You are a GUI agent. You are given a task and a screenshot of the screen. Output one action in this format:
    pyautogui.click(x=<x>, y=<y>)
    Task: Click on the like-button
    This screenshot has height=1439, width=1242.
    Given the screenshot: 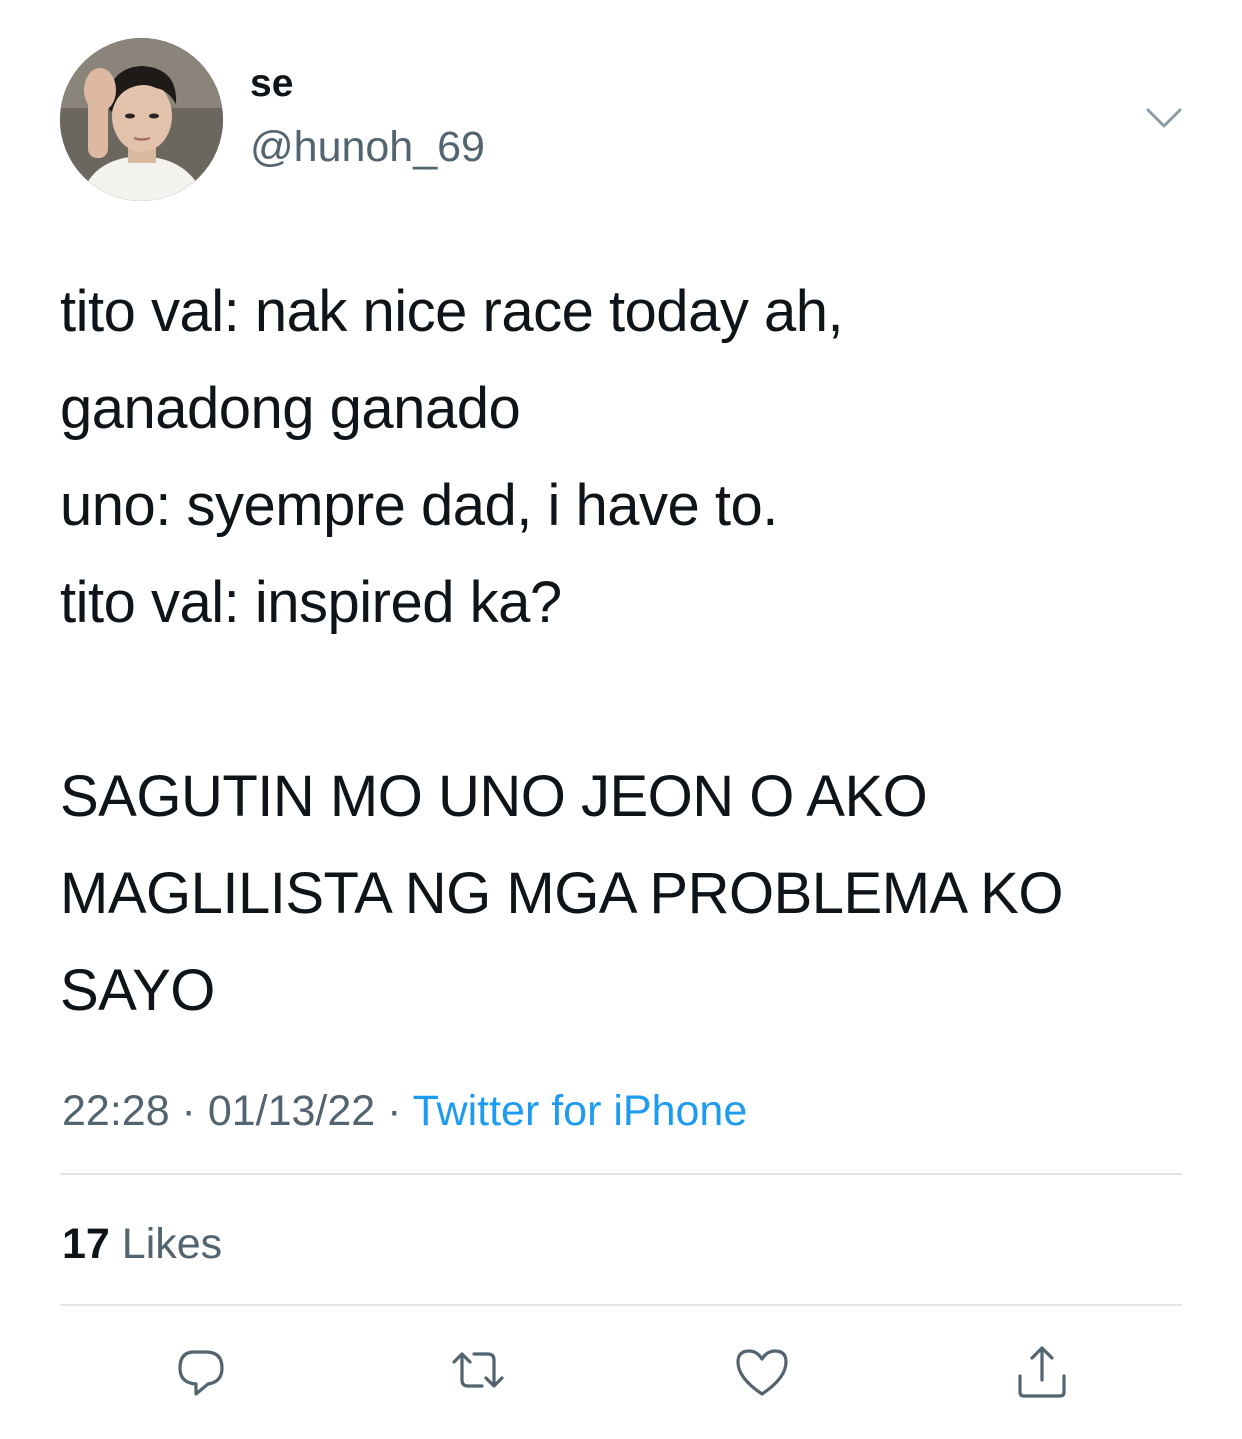 What is the action you would take?
    pyautogui.click(x=762, y=1372)
    